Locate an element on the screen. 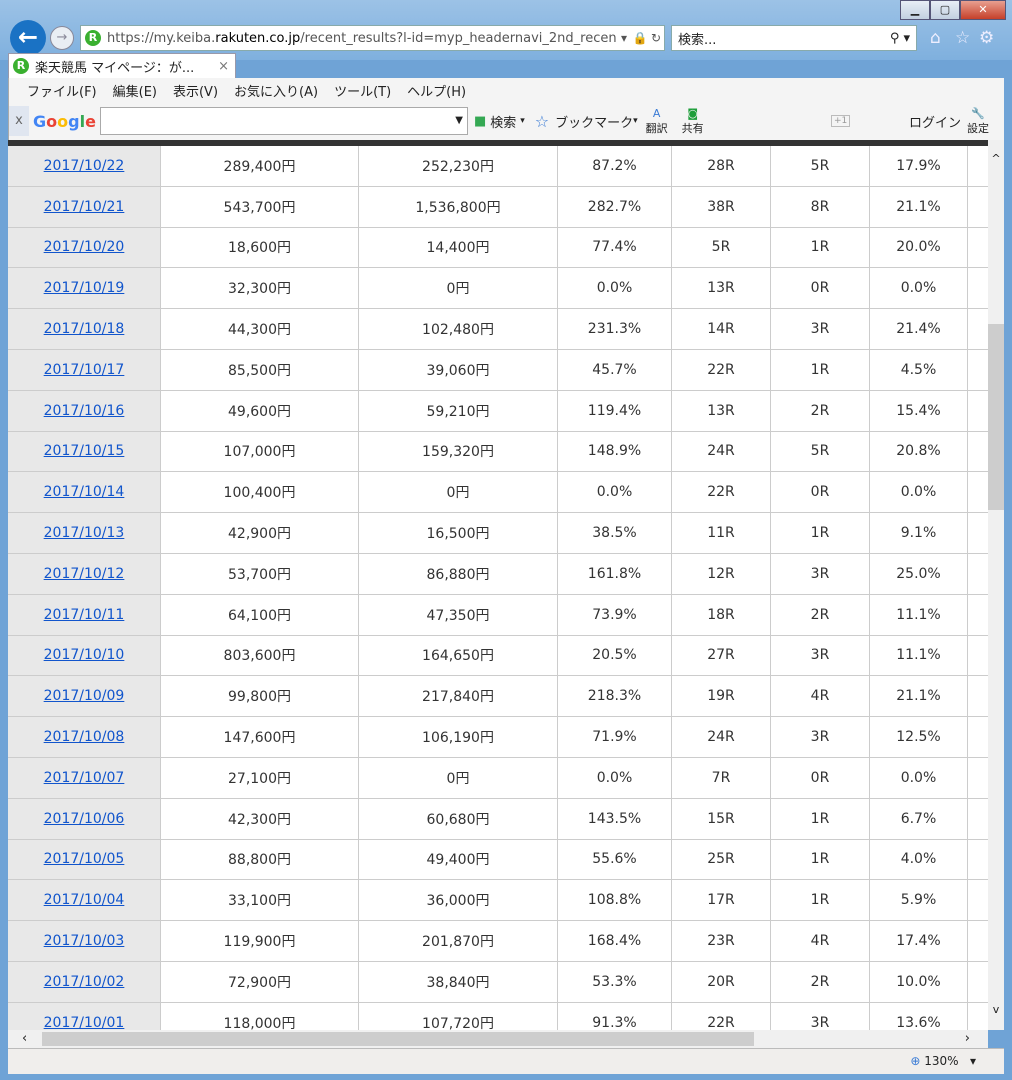 The image size is (1012, 1080). date-link: 2017/10/08 is located at coordinates (84, 737).